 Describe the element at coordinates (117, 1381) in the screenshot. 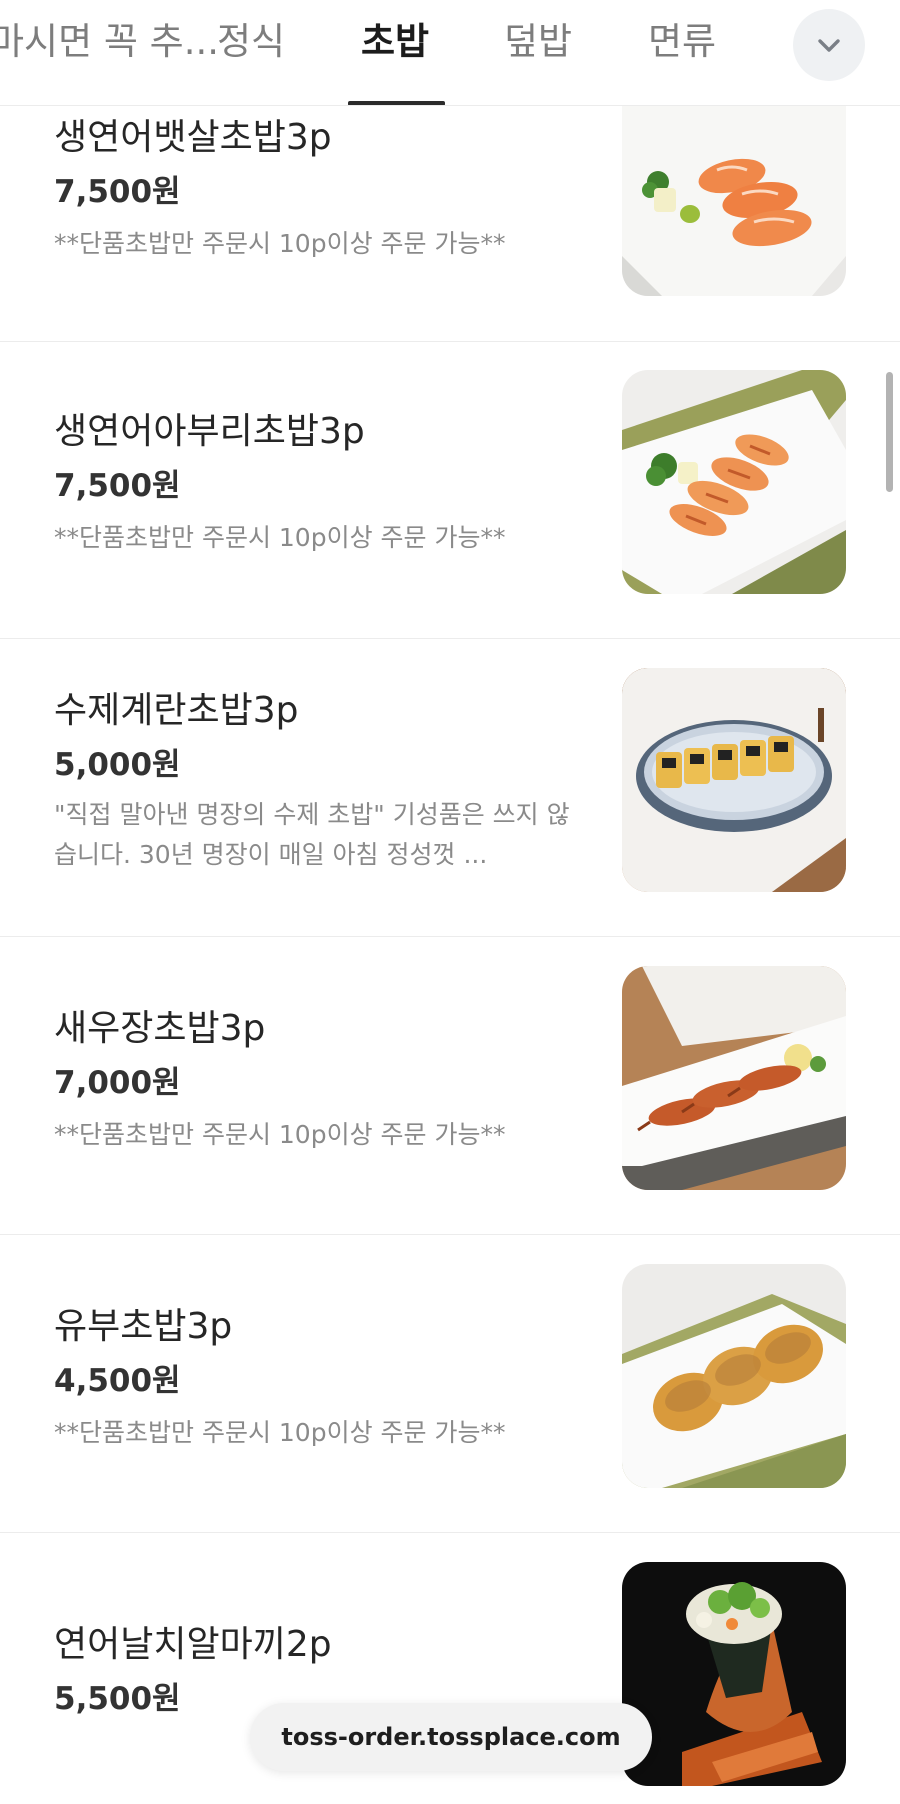

I see `menu-item-price: 4,500원` at that location.